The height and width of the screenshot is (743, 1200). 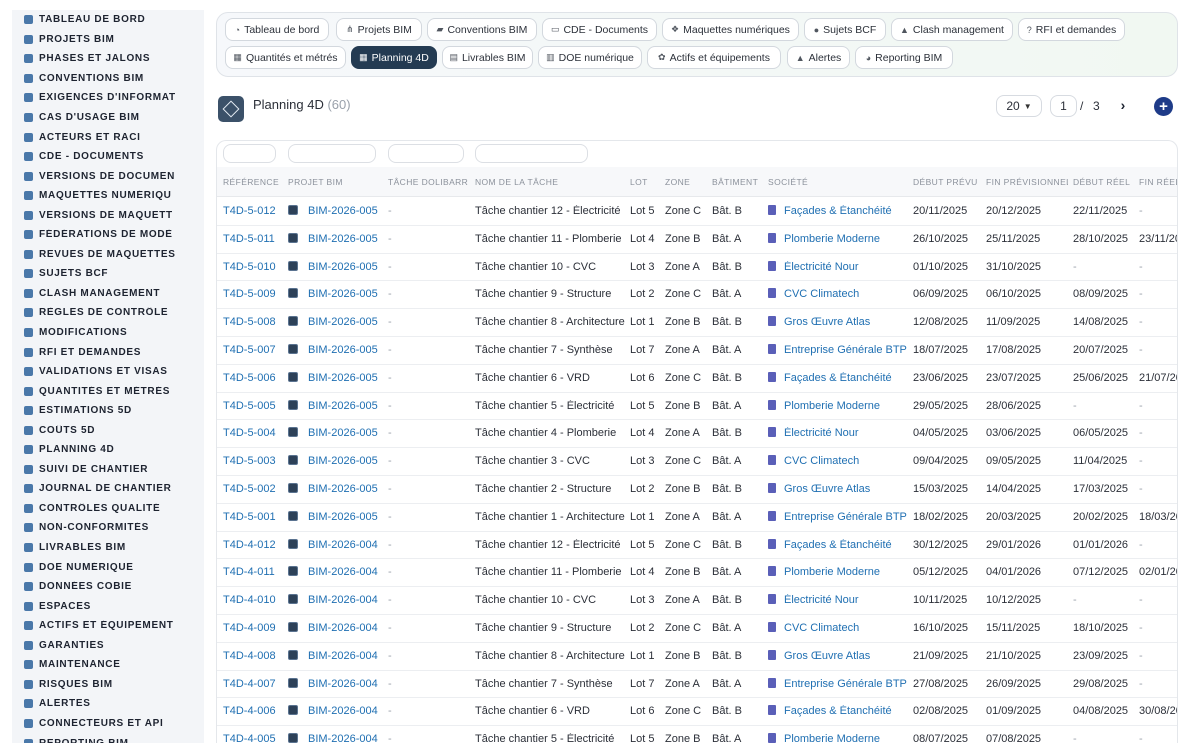 What do you see at coordinates (550, 182) in the screenshot?
I see `column-header-nom-tache: Nom de la tâche` at bounding box center [550, 182].